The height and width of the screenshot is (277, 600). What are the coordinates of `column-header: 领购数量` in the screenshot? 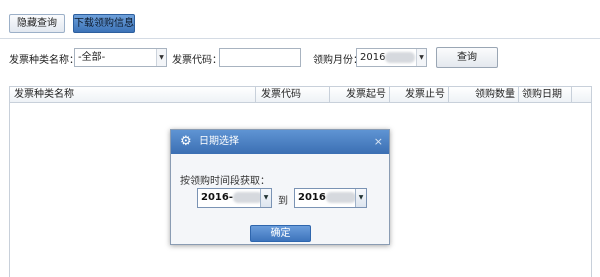 It's located at (484, 94).